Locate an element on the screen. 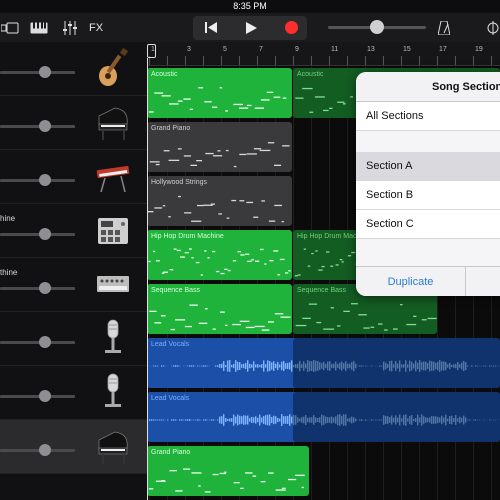 Image resolution: width=500 pixels, height=500 pixels. keyboard-synth-icon is located at coordinates (113, 176).